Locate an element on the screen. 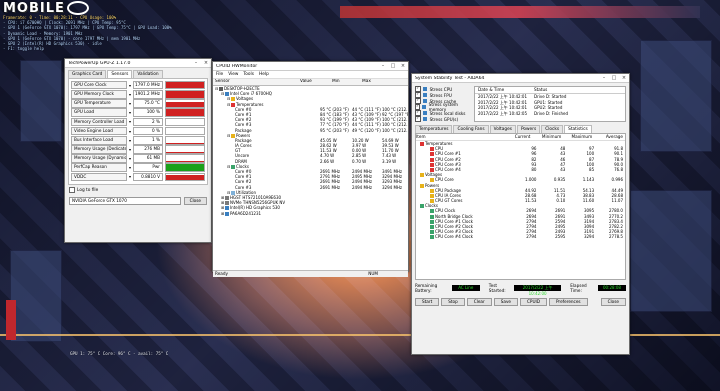 The width and height of the screenshot is (720, 391). column-value: Value is located at coordinates (316, 82).